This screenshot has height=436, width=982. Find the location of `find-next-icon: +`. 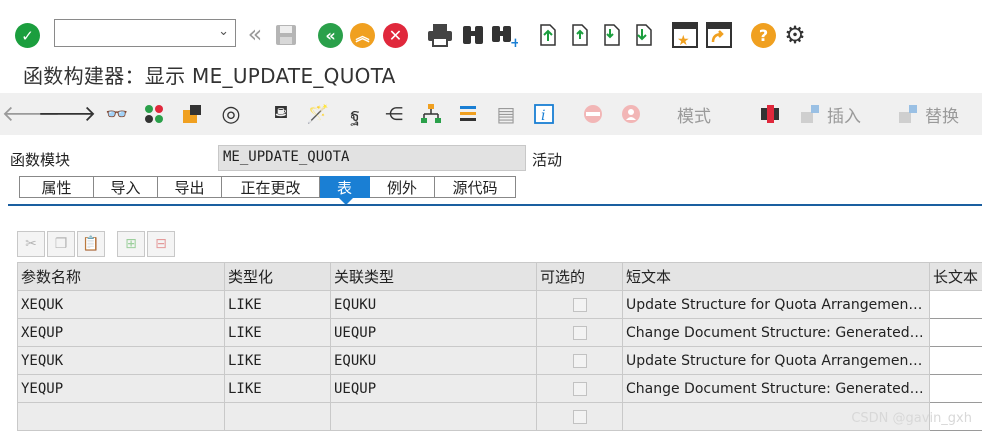

find-next-icon: + is located at coordinates (504, 35).